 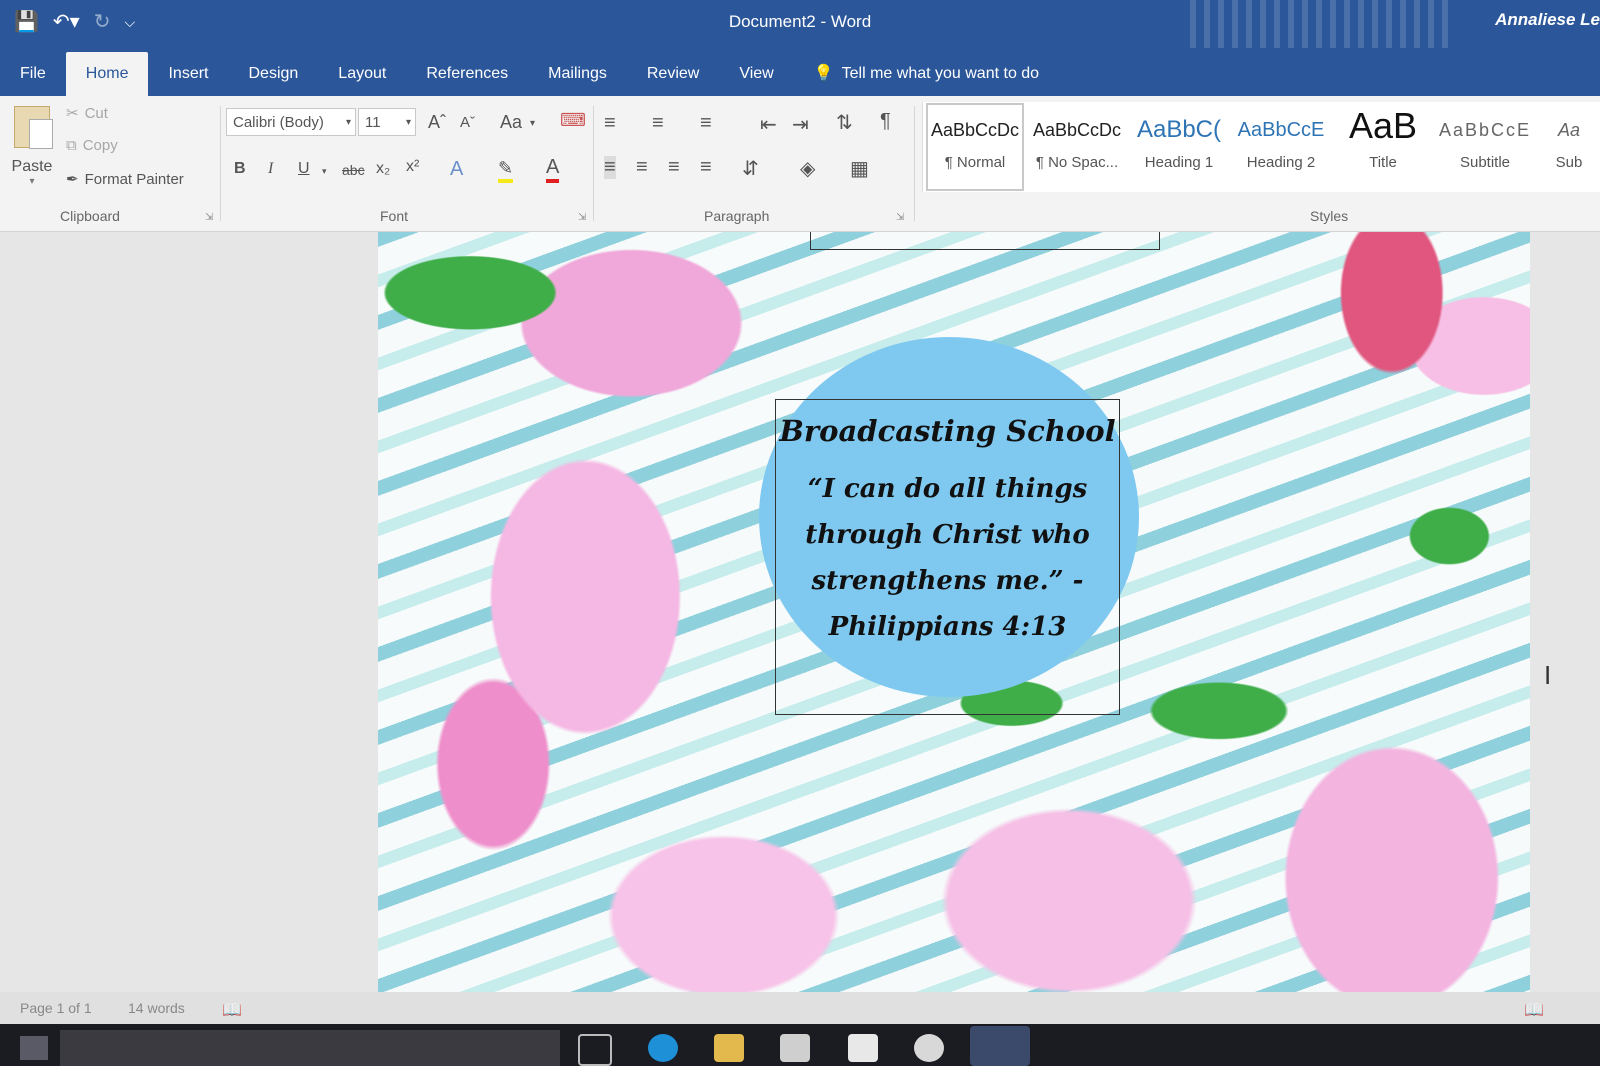 What do you see at coordinates (1534, 1010) in the screenshot?
I see `read-mode-icon: 📖` at bounding box center [1534, 1010].